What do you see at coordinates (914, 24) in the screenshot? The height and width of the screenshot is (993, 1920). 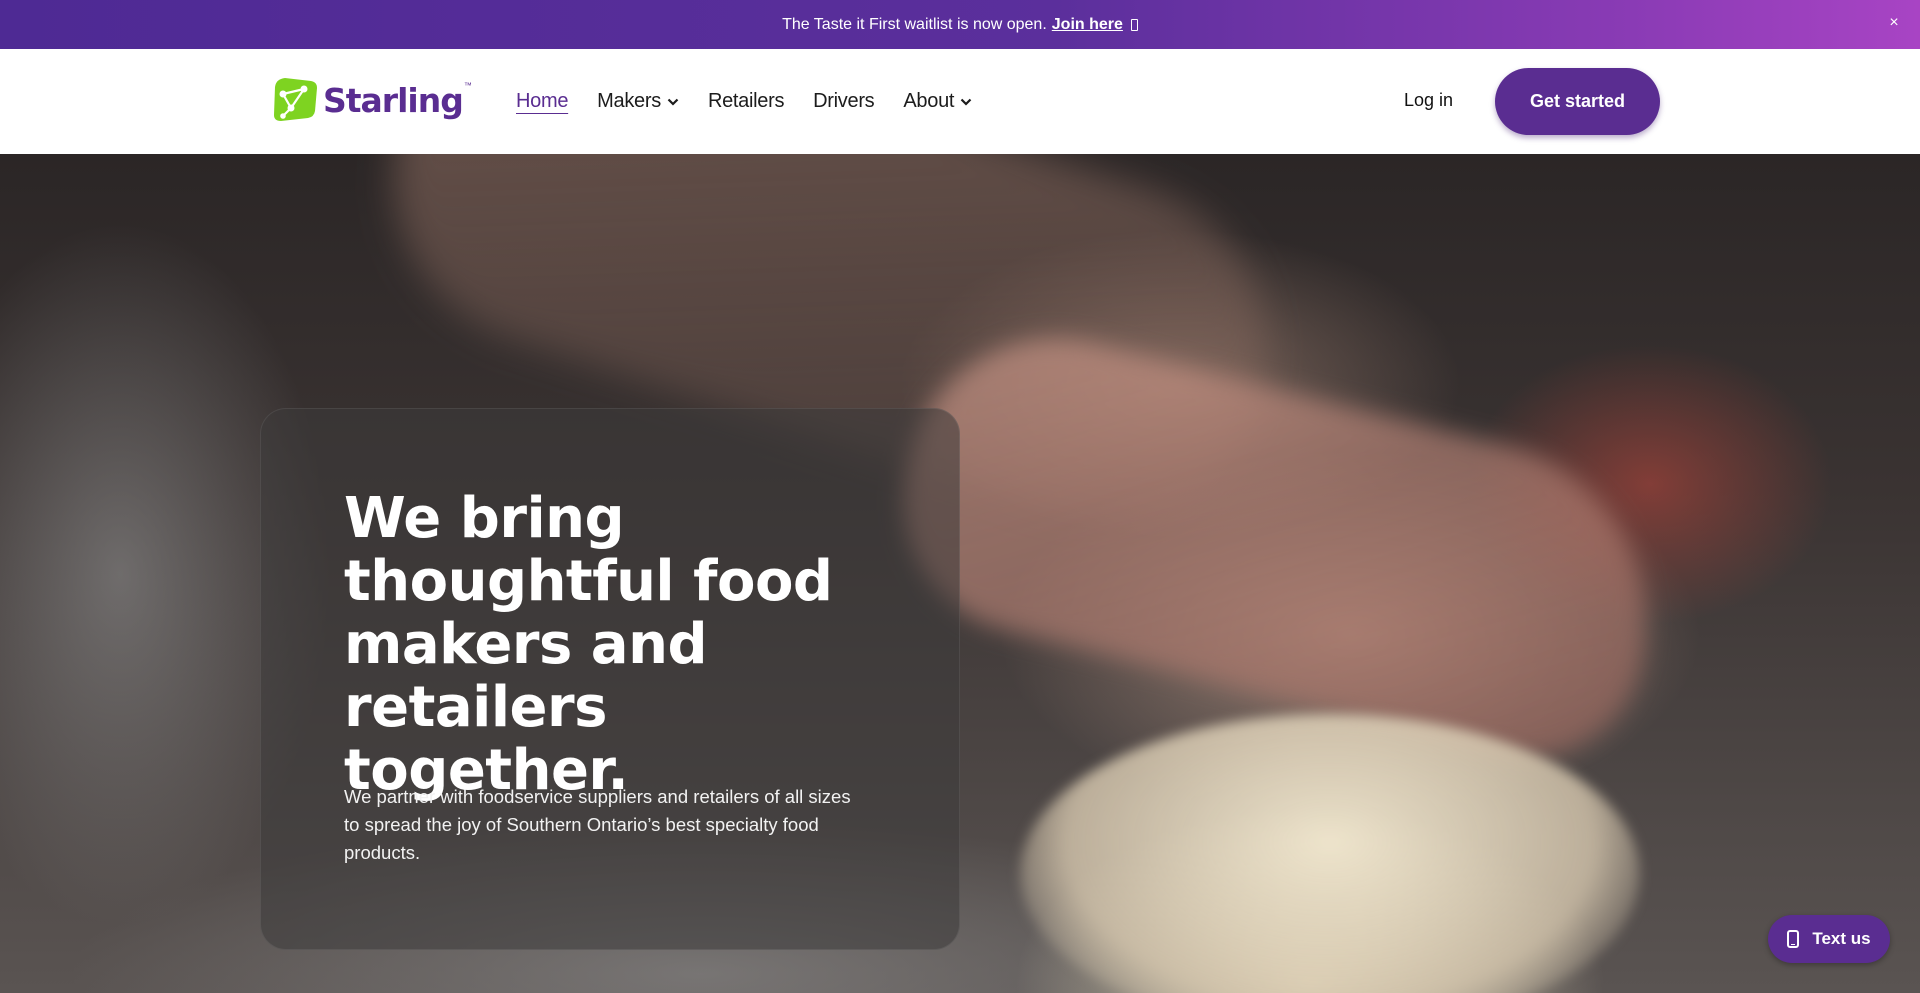 I see `announcement-message: The Taste it First waitlist is now open.` at bounding box center [914, 24].